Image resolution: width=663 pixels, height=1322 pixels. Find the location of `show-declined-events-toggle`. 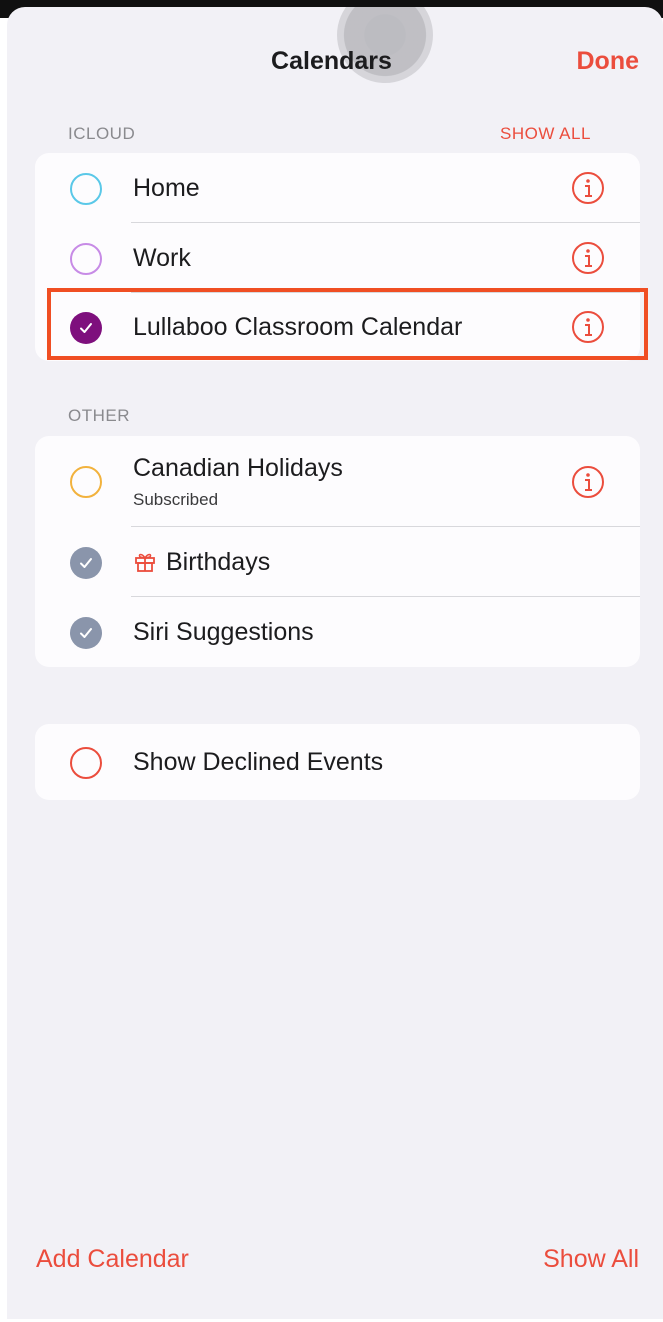

show-declined-events-toggle is located at coordinates (86, 763).